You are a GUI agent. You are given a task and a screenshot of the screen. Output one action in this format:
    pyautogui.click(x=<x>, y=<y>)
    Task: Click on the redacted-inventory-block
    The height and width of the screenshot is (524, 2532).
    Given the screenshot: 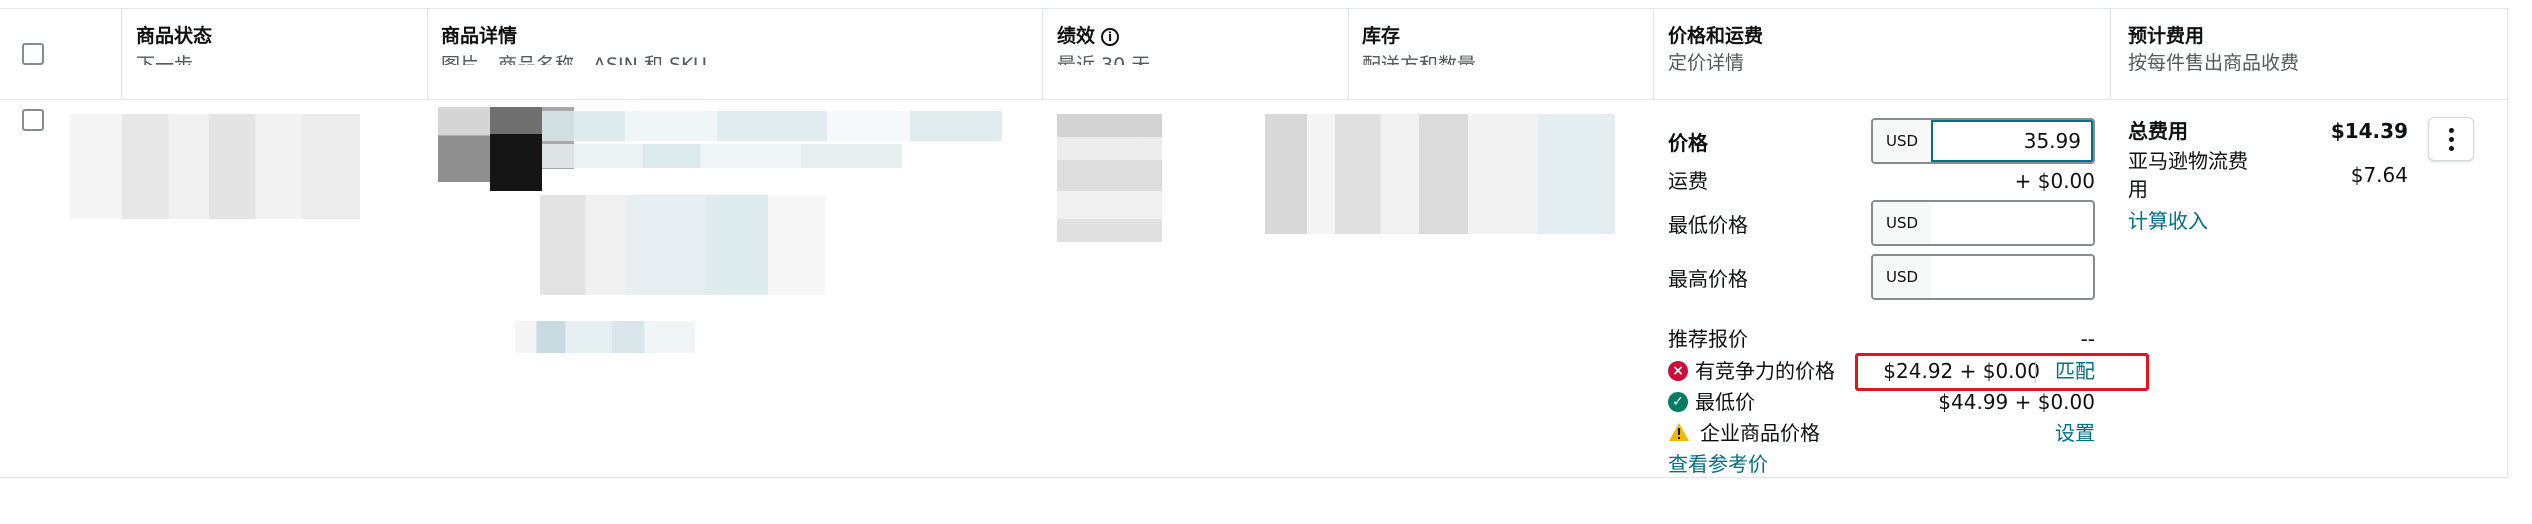 What is the action you would take?
    pyautogui.click(x=1440, y=174)
    